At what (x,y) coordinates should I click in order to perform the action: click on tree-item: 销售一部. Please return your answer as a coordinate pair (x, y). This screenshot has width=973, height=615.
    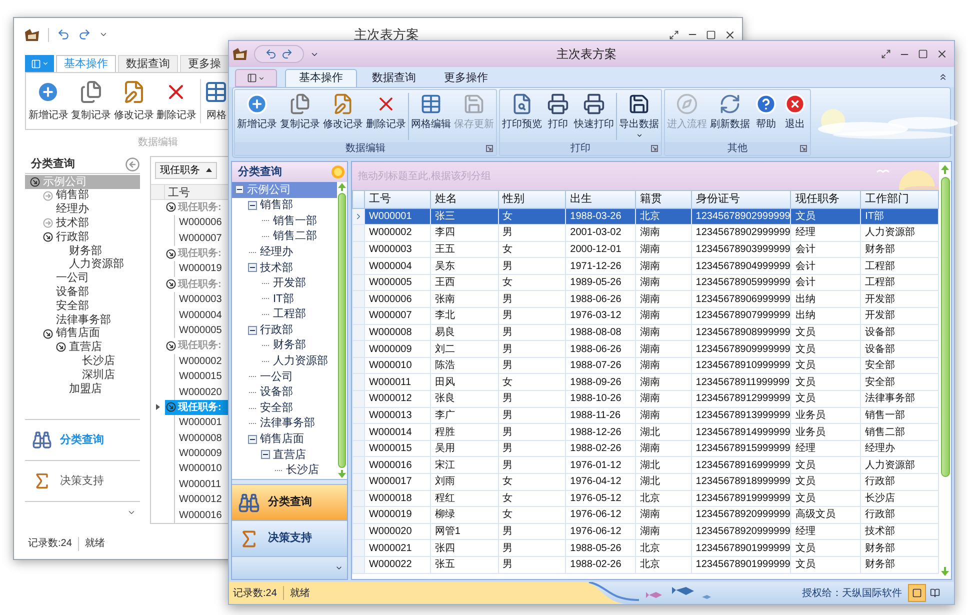
    Looking at the image, I should click on (284, 221).